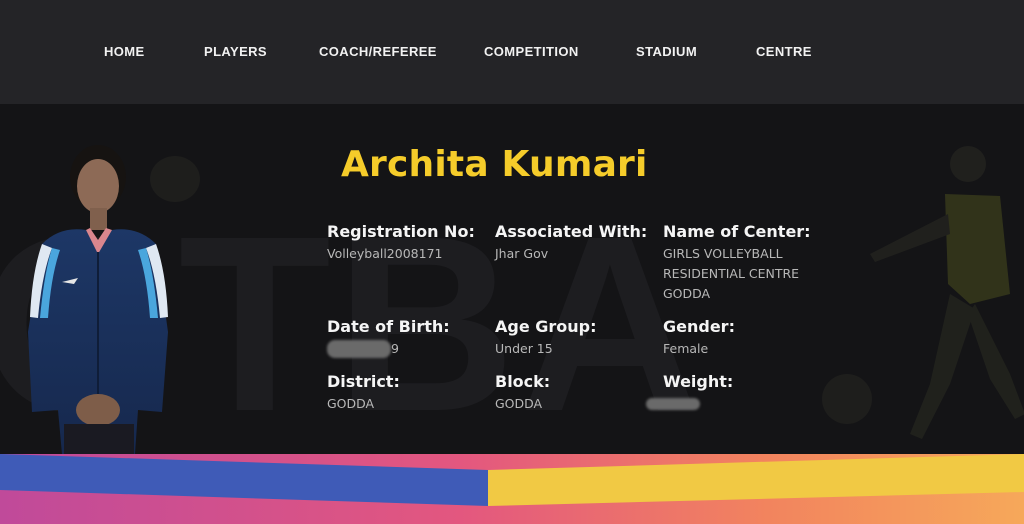 Image resolution: width=1024 pixels, height=524 pixels. Describe the element at coordinates (98, 299) in the screenshot. I see `player-photo` at that location.